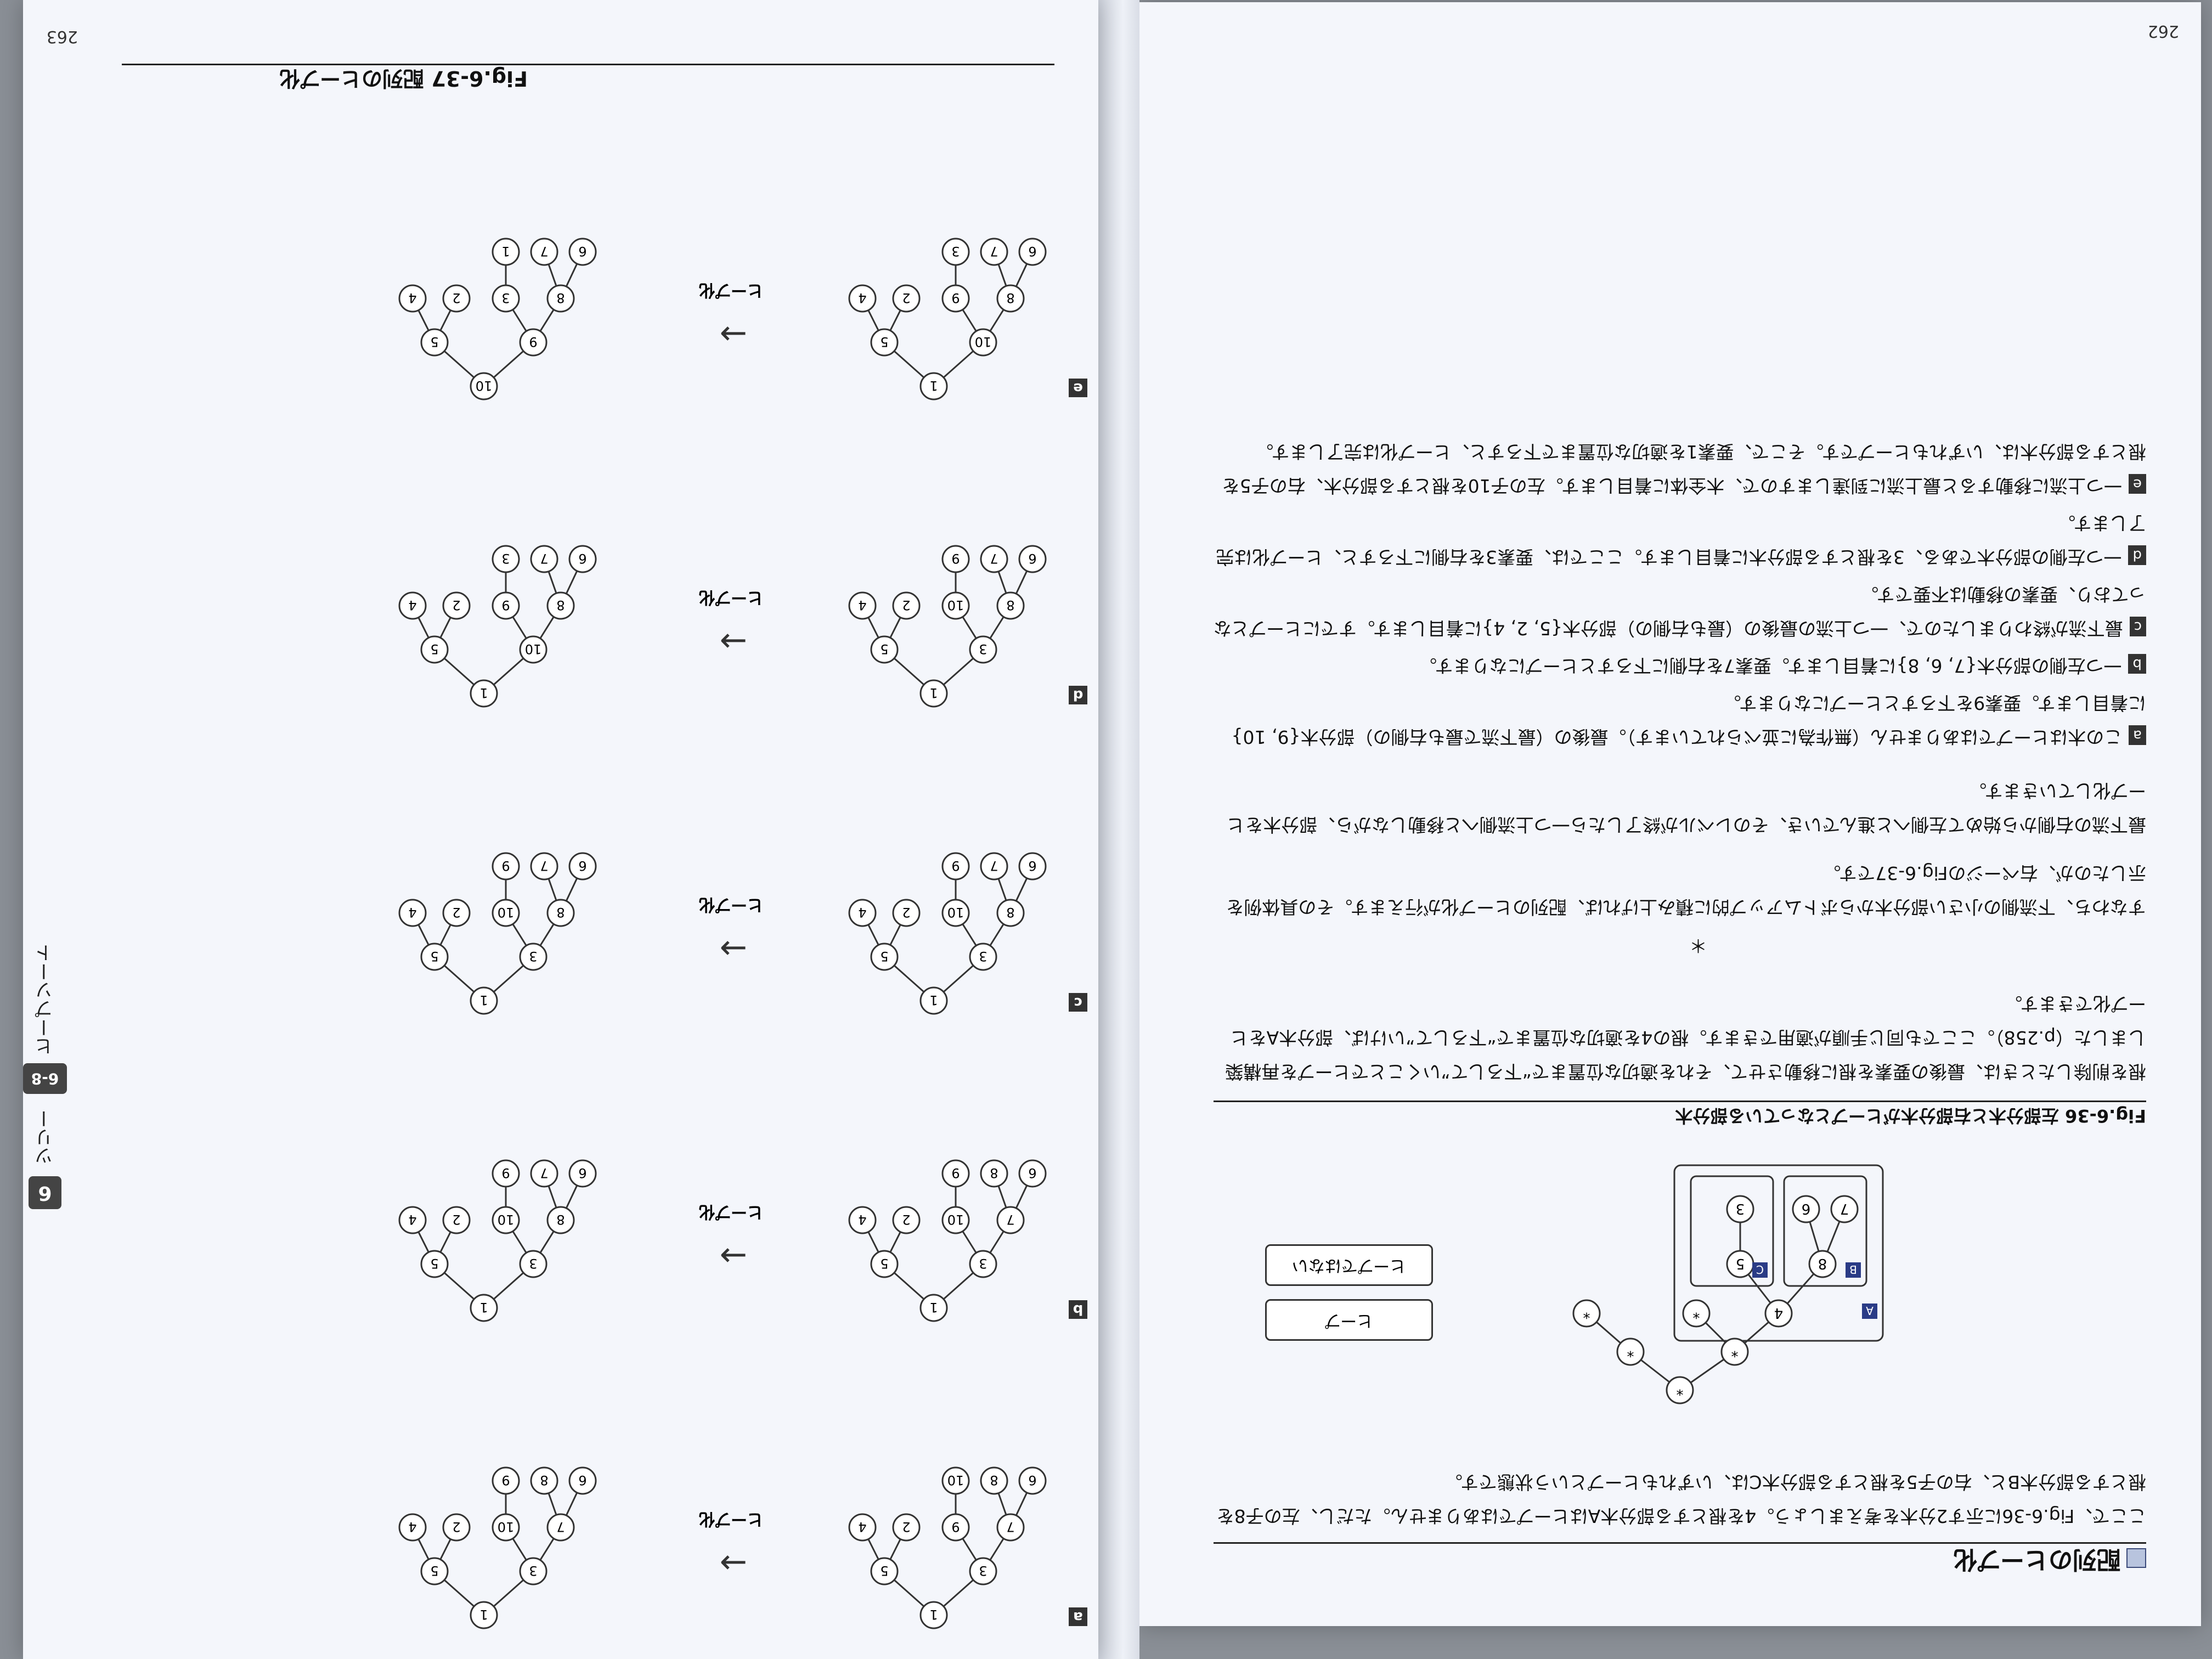  What do you see at coordinates (497, 933) in the screenshot?
I see `heap-tree-after: 1 3 5 8 10 2 4 6 7 9` at bounding box center [497, 933].